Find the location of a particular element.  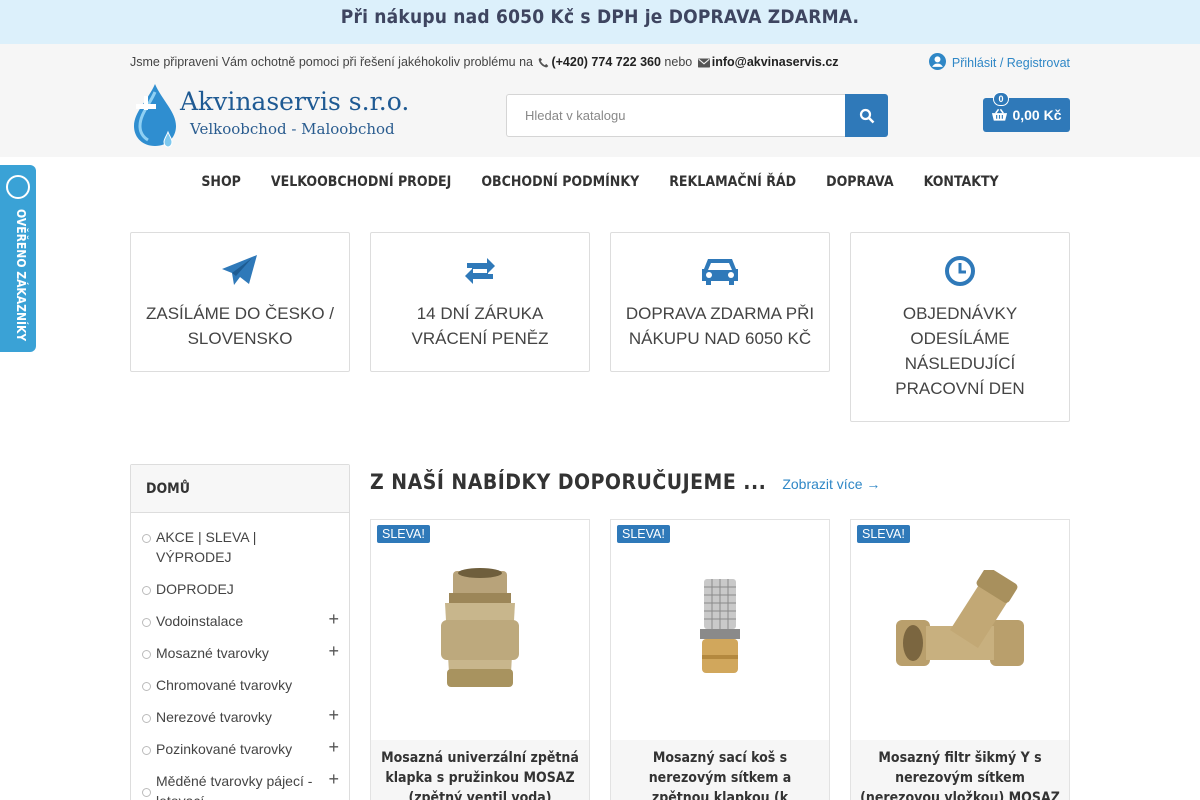

feature-text: DOPRAVA ZDARMA PŘI NÁKUPU NAD 6050 Kč is located at coordinates (720, 326).